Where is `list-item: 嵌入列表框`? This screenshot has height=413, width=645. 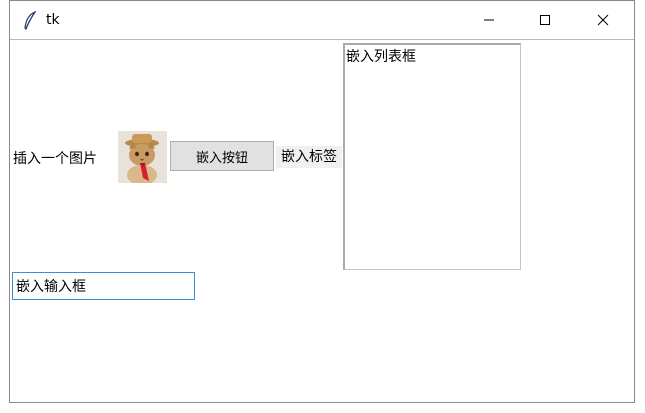 list-item: 嵌入列表框 is located at coordinates (432, 56).